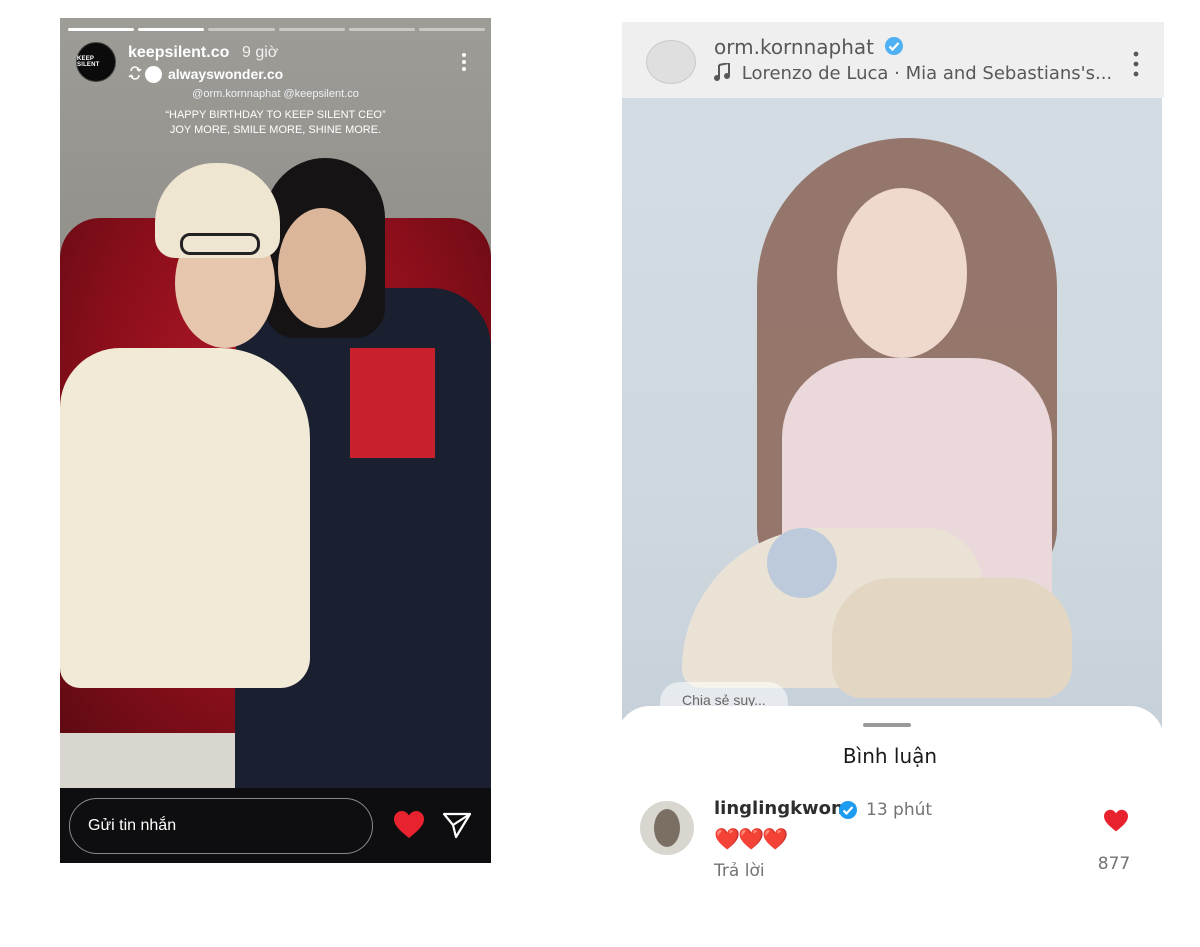 The height and width of the screenshot is (947, 1200). What do you see at coordinates (275, 130) in the screenshot?
I see `story-caption-line2: JOY MORE, SMILE MORE, SHINE MORE.` at bounding box center [275, 130].